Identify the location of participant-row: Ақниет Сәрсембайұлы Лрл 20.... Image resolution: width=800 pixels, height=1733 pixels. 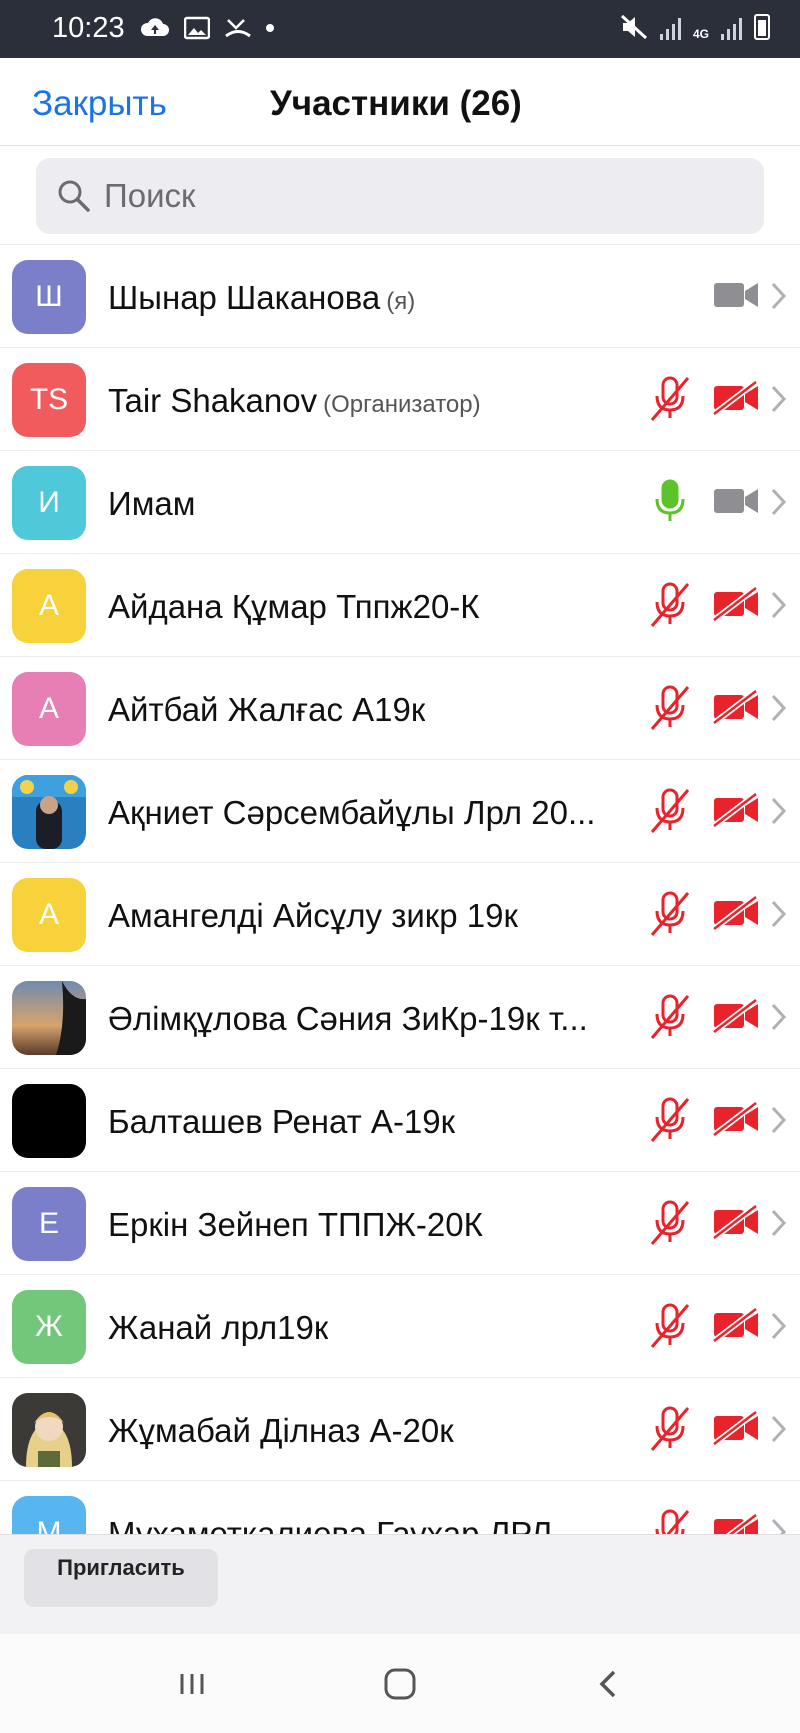
(400, 811).